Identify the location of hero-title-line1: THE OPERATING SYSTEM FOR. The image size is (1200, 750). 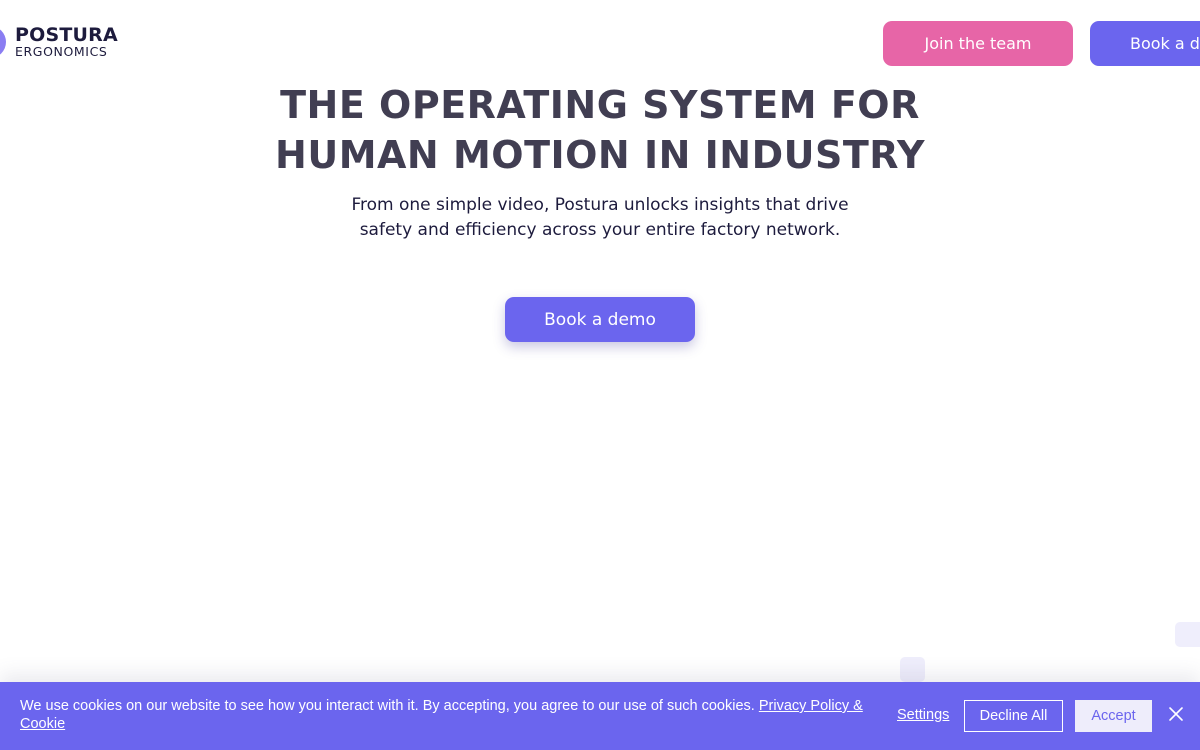
(600, 105).